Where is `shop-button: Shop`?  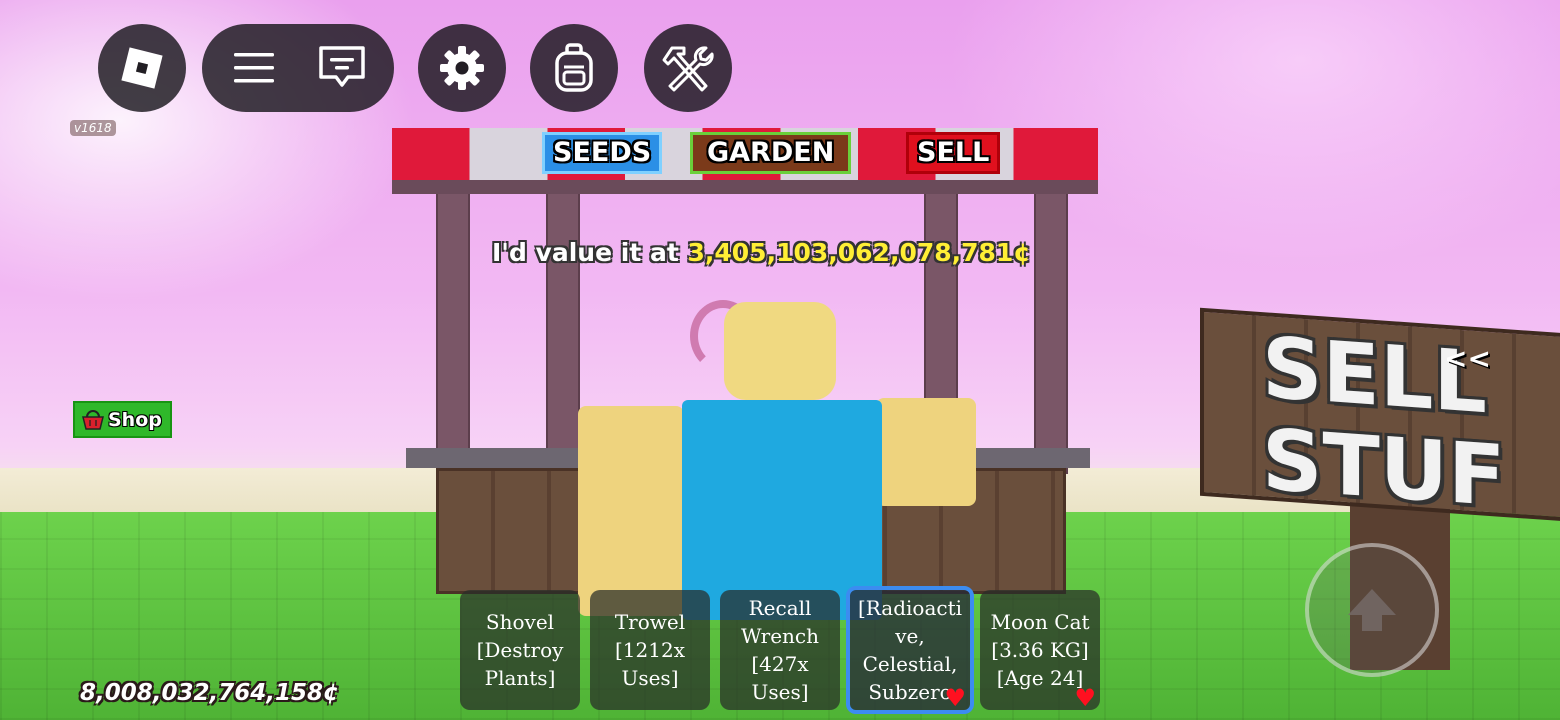
shop-button: Shop is located at coordinates (122, 419).